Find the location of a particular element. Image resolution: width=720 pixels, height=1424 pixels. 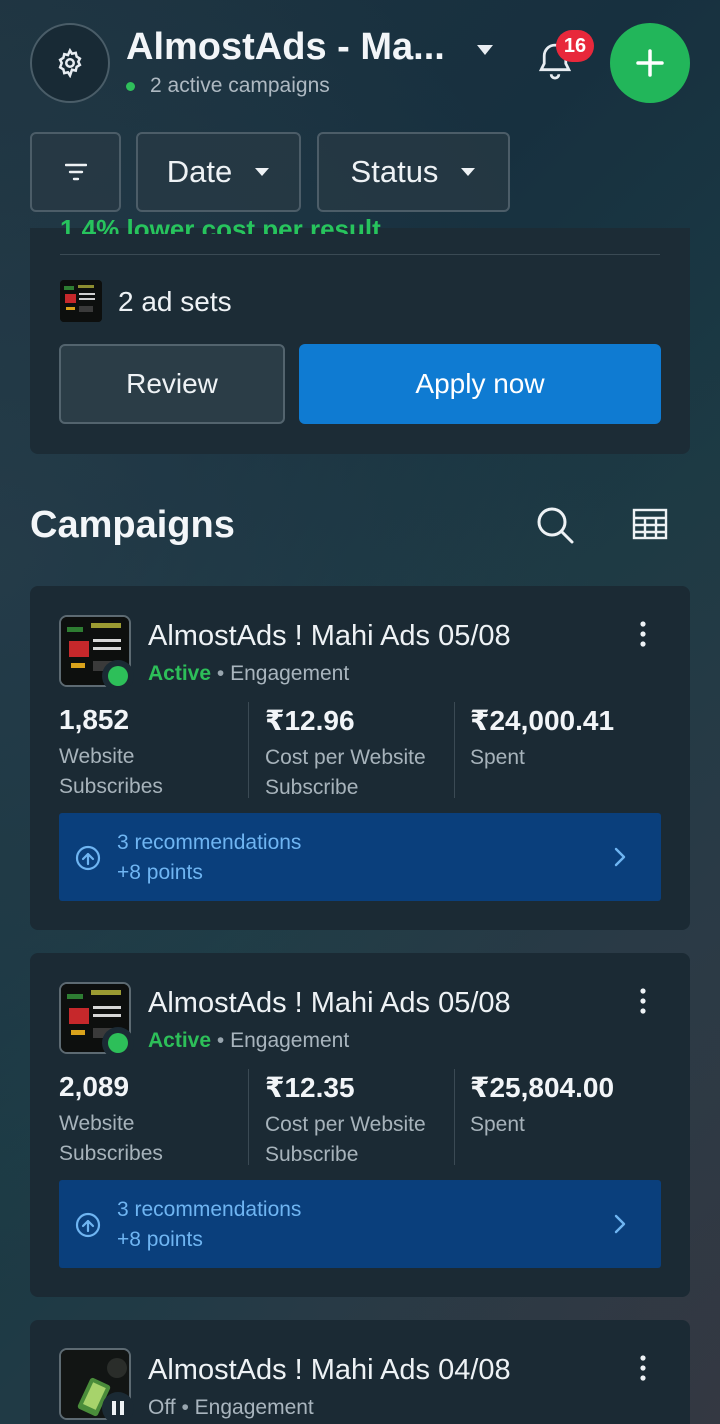

campaigns-heading: Campaigns is located at coordinates (132, 525).